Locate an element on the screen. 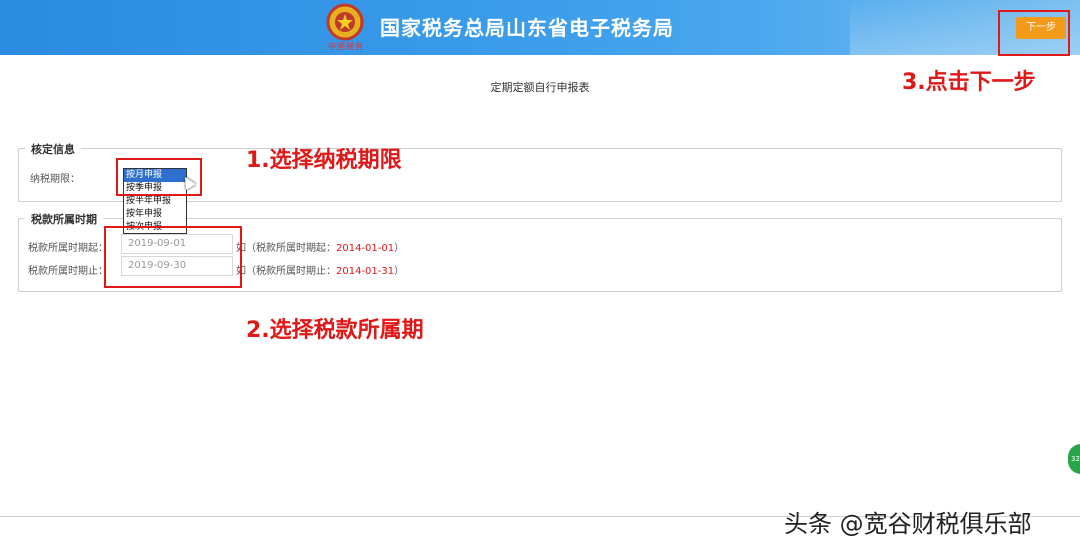 The height and width of the screenshot is (548, 1080). period-start-hint-suffix: ） is located at coordinates (399, 248).